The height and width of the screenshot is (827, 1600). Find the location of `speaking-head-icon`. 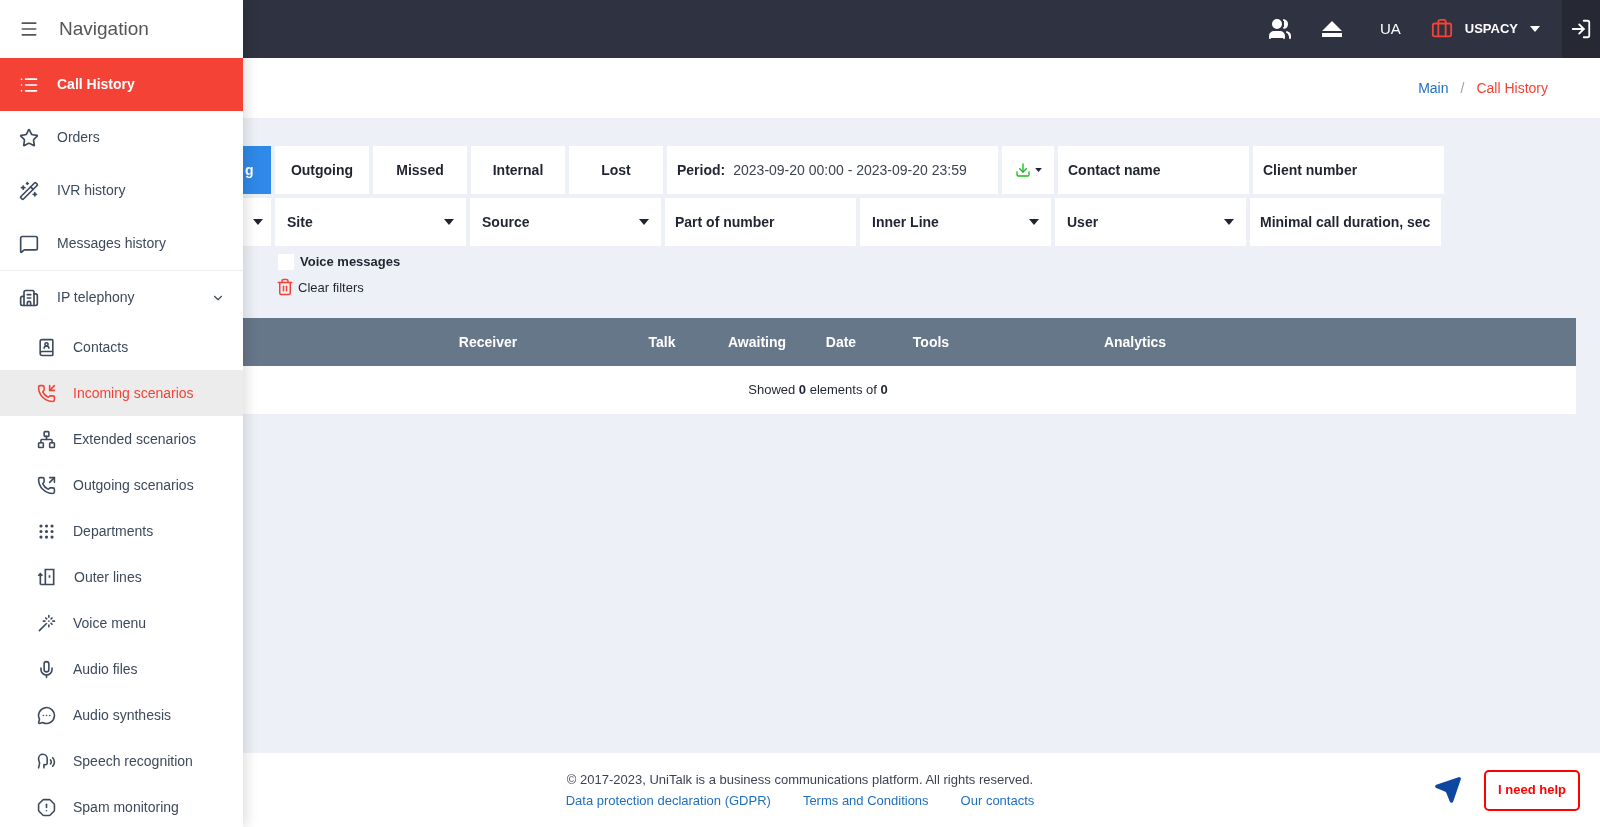

speaking-head-icon is located at coordinates (46, 761).